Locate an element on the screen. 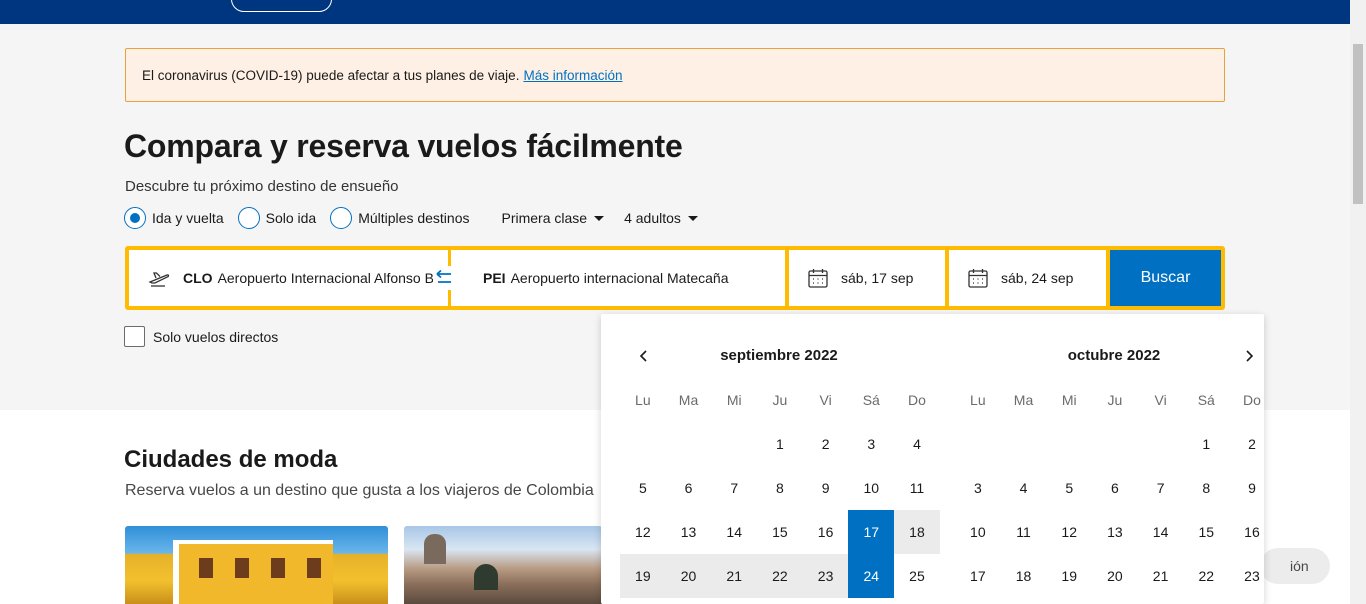 Image resolution: width=1366 pixels, height=604 pixels. search-button: Buscar is located at coordinates (1165, 278).